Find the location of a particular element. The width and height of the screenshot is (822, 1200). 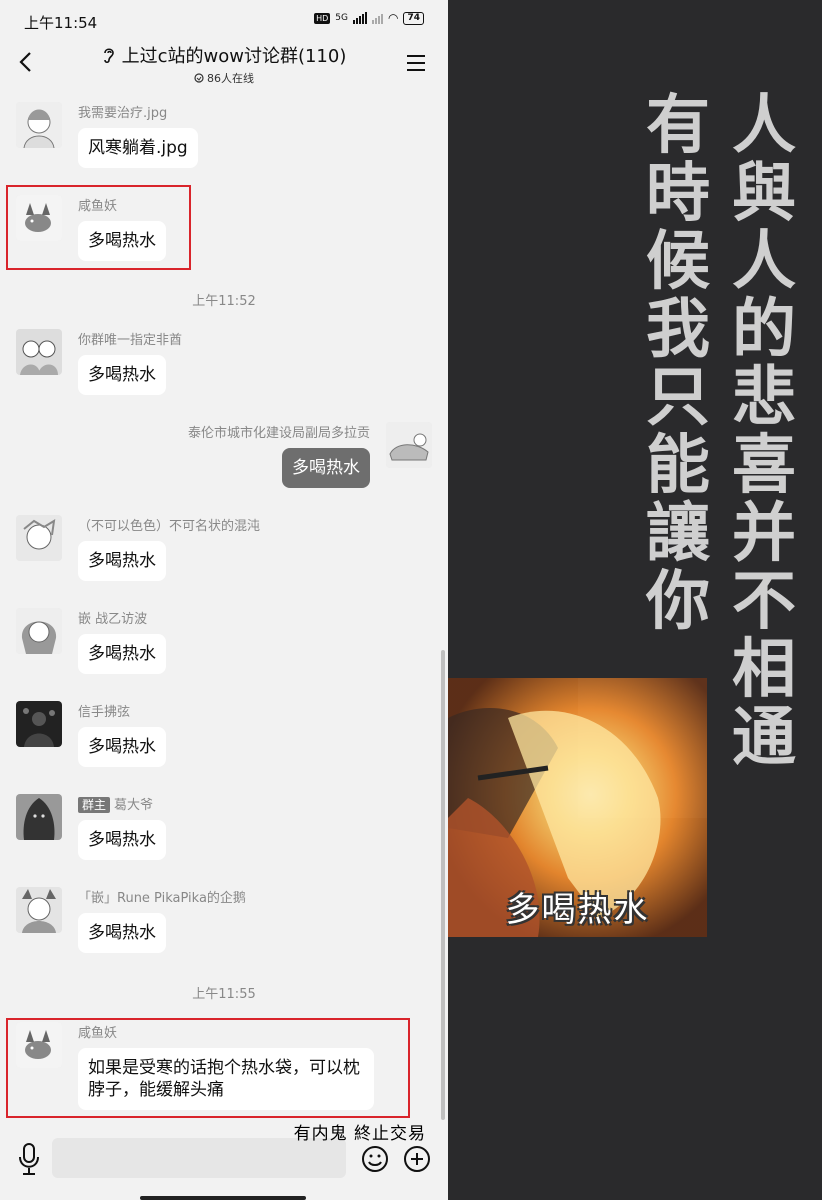

chat-header: 上过c站的wow讨论群(110) 86人在线 is located at coordinates (224, 64).